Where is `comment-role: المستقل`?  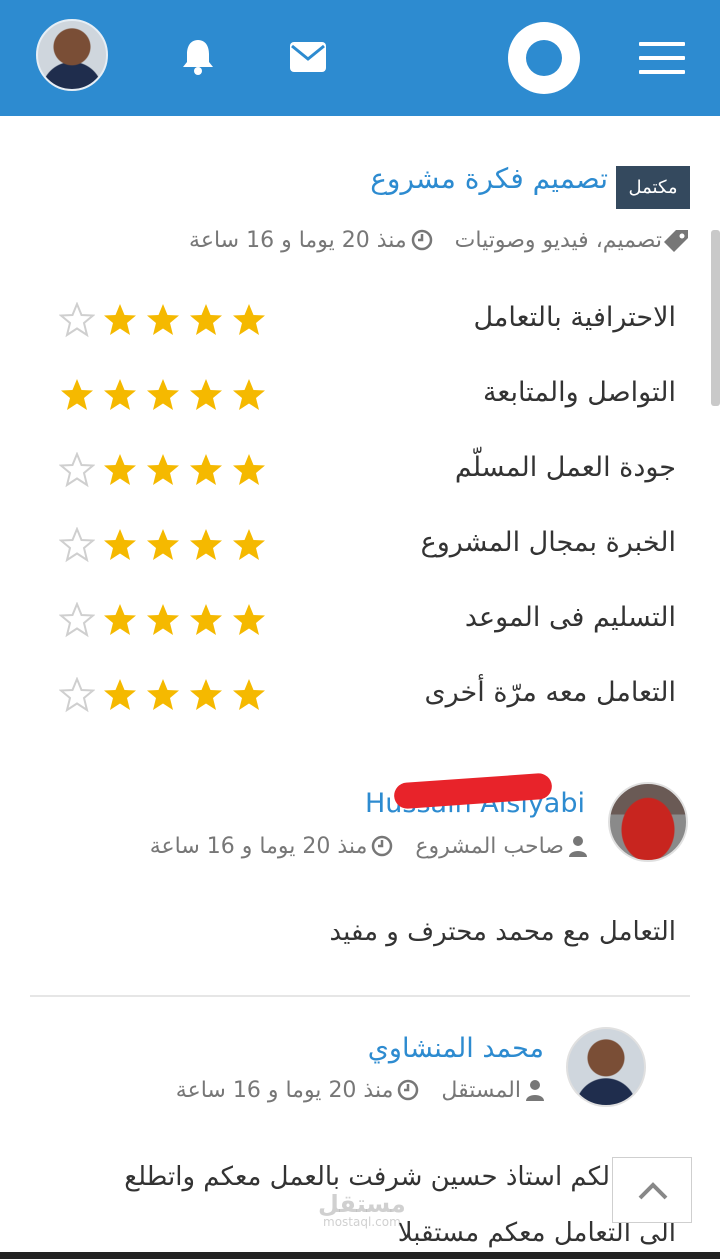 comment-role: المستقل is located at coordinates (481, 1090).